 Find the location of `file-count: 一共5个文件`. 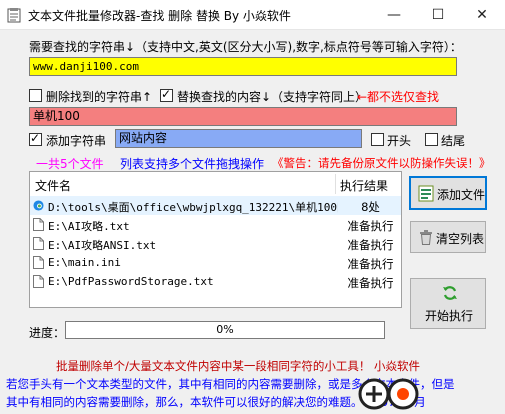

file-count: 一共5个文件 is located at coordinates (70, 164).